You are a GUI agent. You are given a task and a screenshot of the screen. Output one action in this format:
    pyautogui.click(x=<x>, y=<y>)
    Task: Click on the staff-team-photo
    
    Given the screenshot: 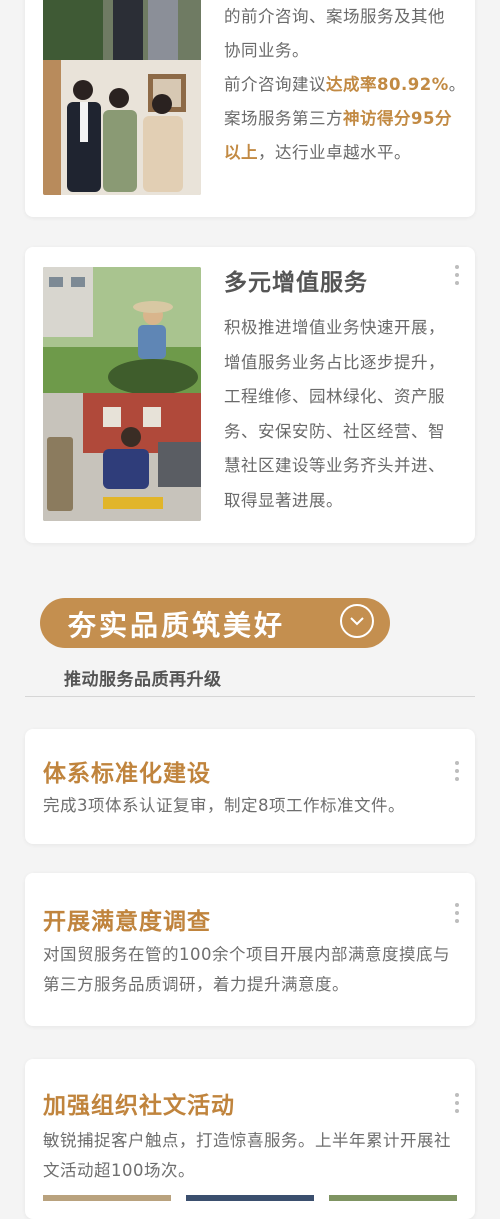 What is the action you would take?
    pyautogui.click(x=122, y=97)
    